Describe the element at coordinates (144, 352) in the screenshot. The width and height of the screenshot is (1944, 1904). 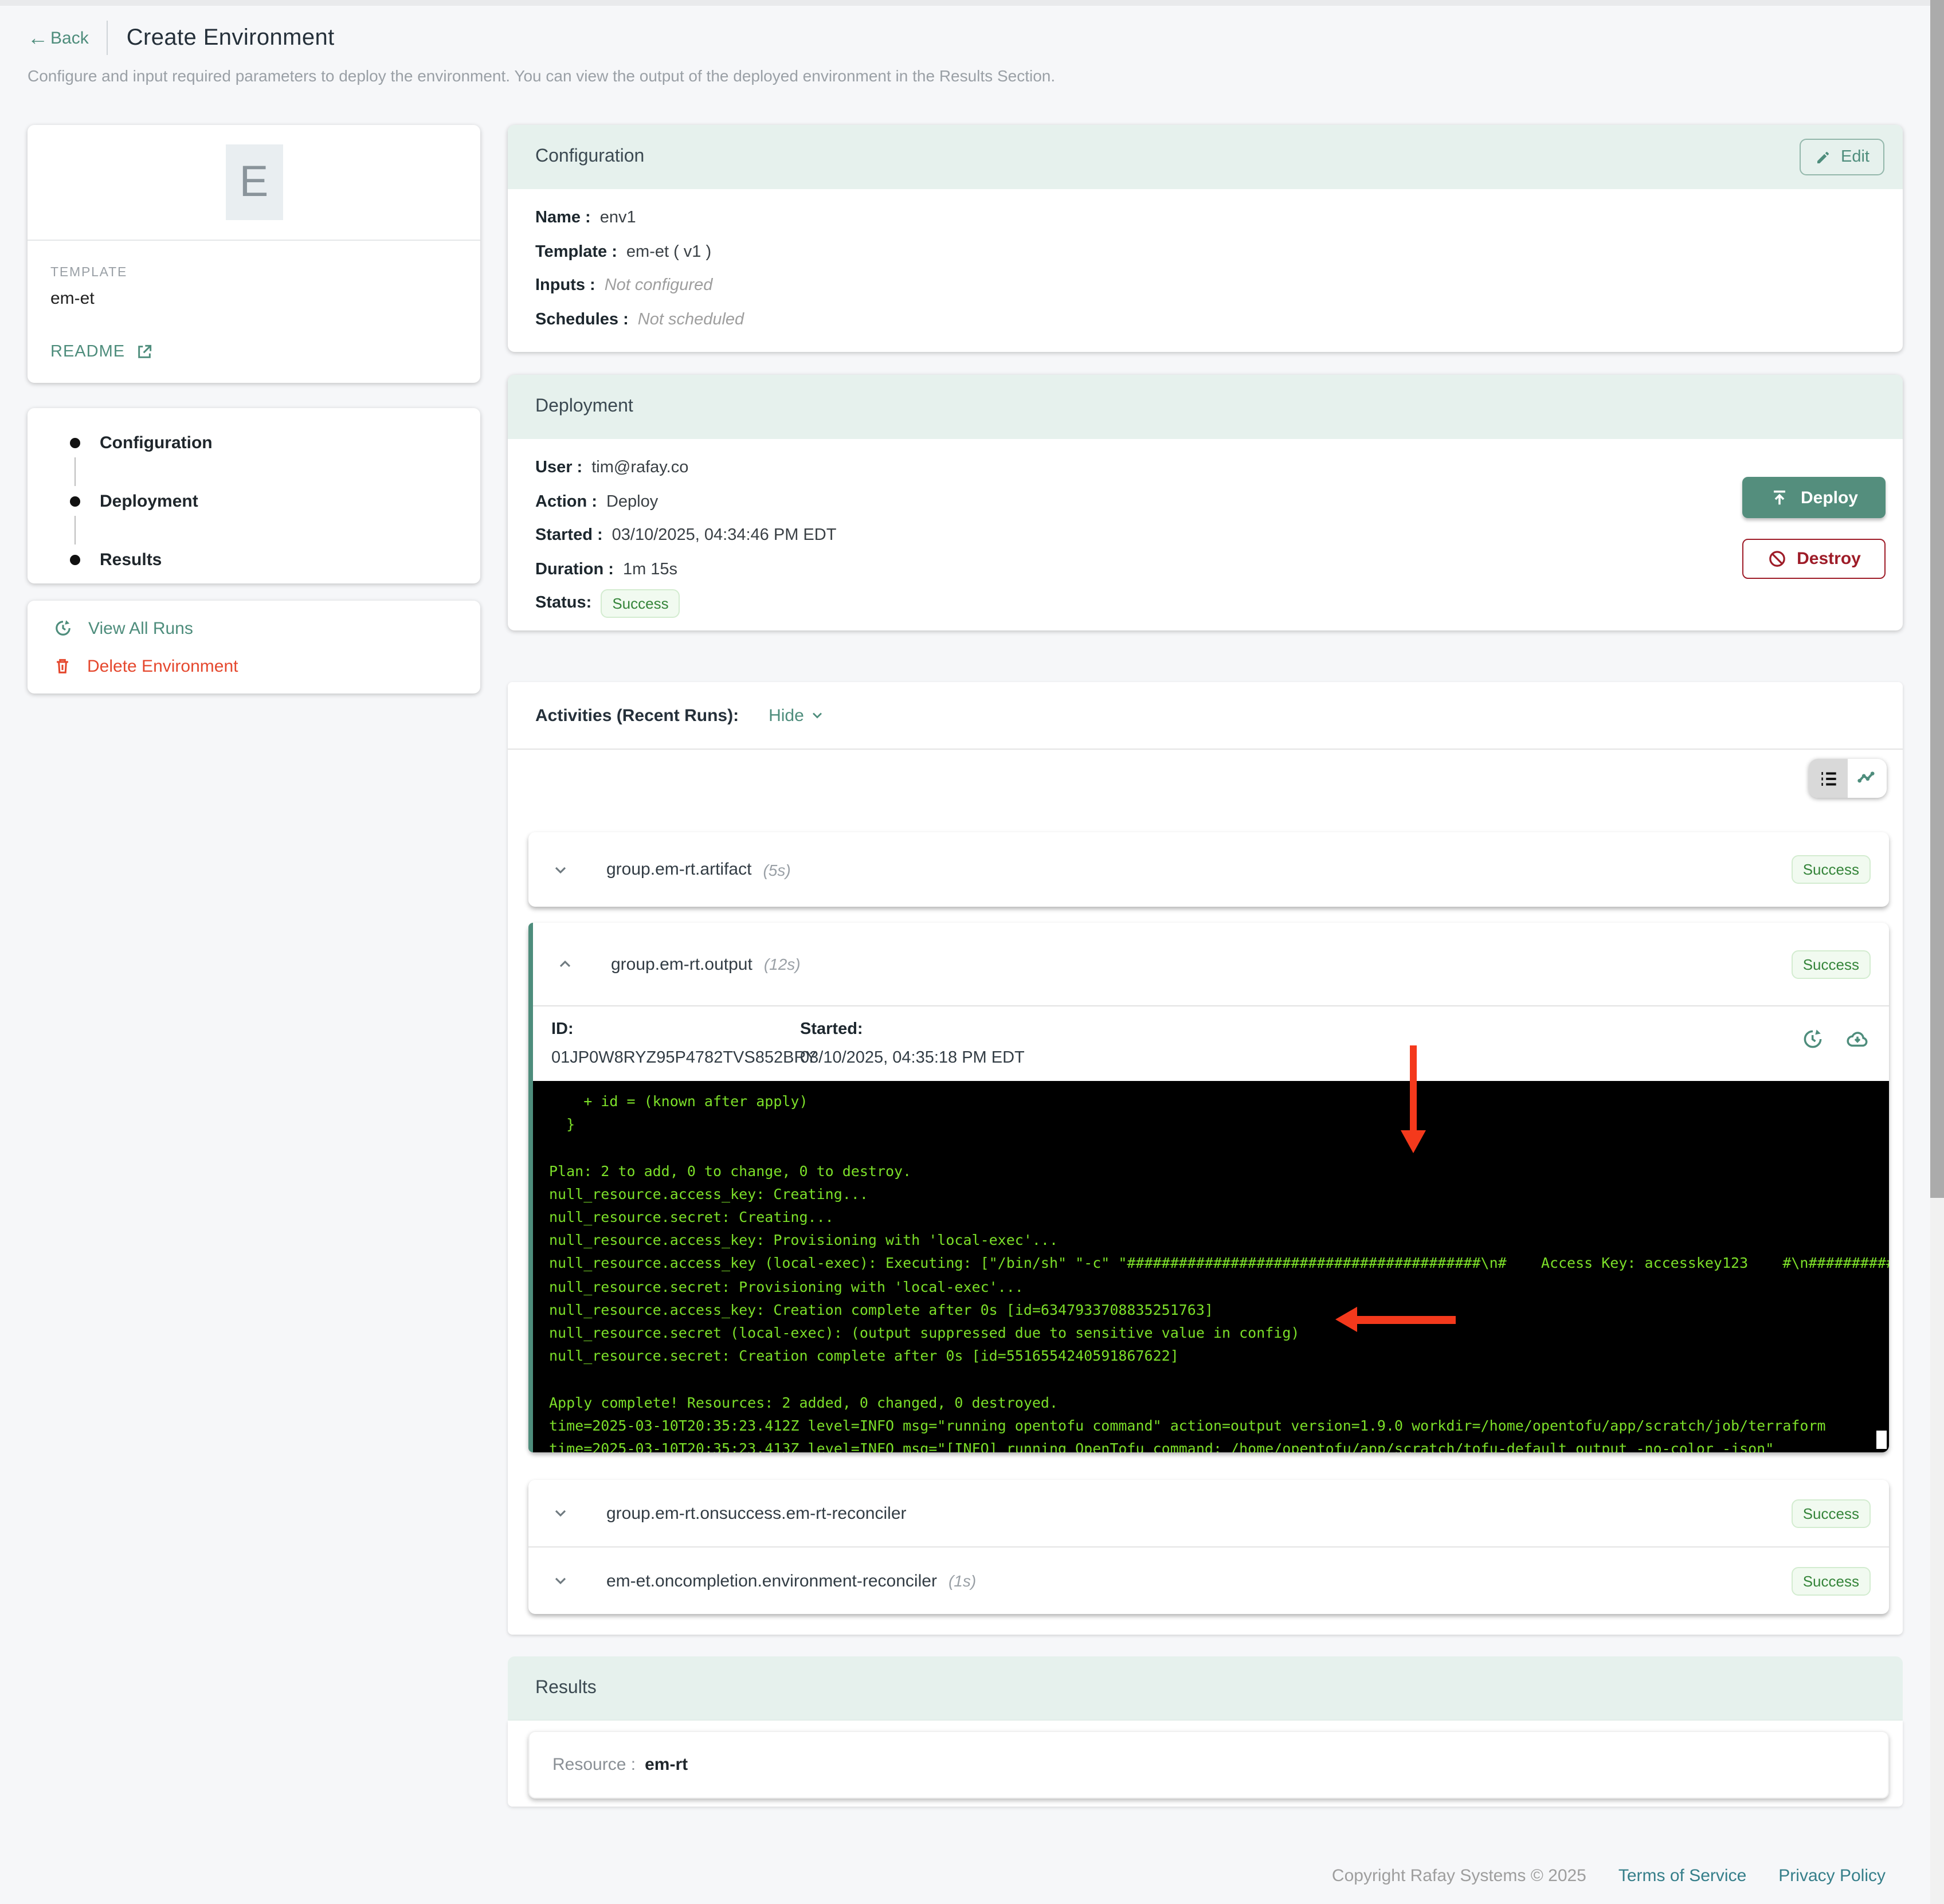
I see `external-link-icon` at that location.